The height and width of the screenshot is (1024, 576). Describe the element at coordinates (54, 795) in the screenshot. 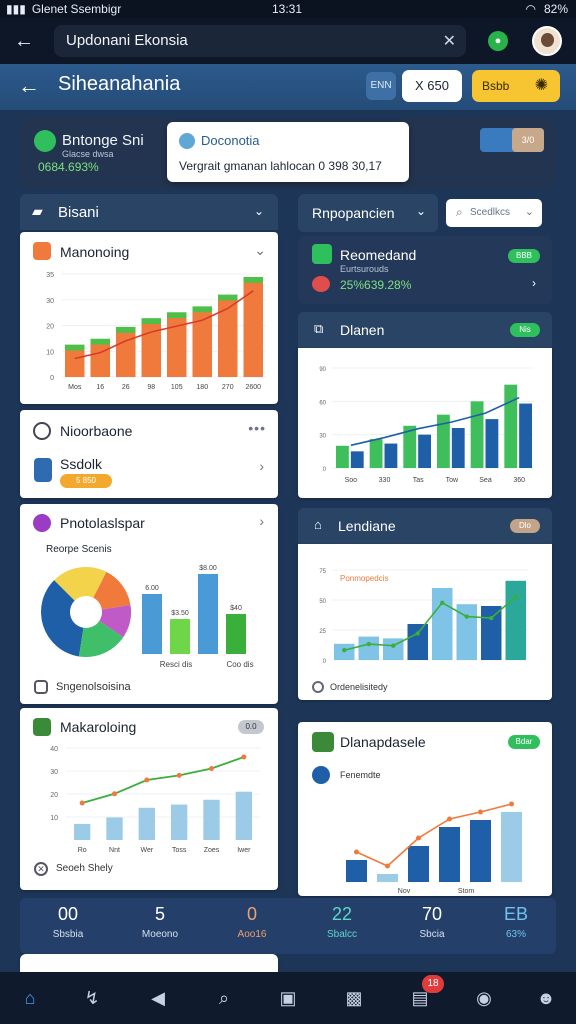

I see `y-tick-label: 20` at that location.